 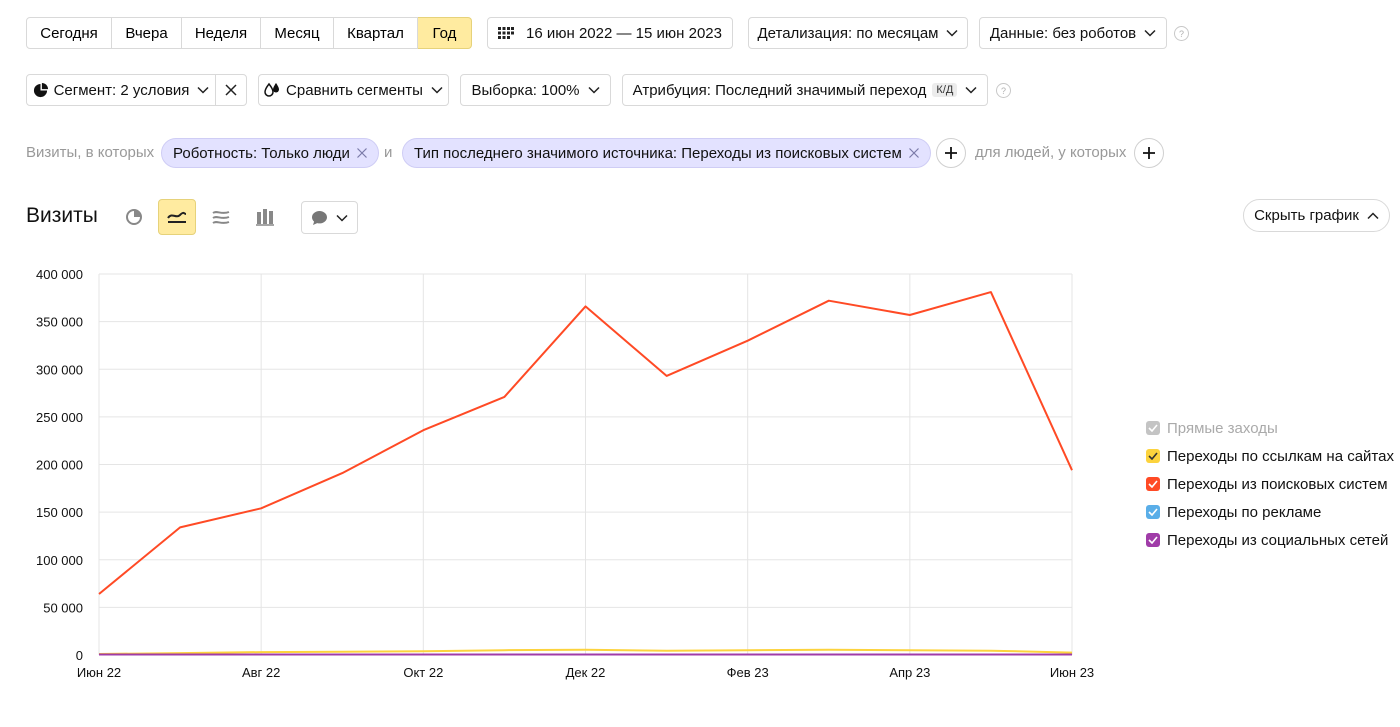 What do you see at coordinates (90, 152) in the screenshot?
I see `filters-prefix: Визиты, в которых` at bounding box center [90, 152].